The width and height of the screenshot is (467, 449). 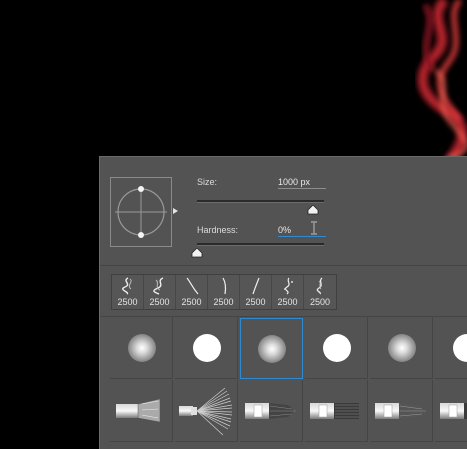 I want to click on size-label: Size:, so click(x=207, y=182).